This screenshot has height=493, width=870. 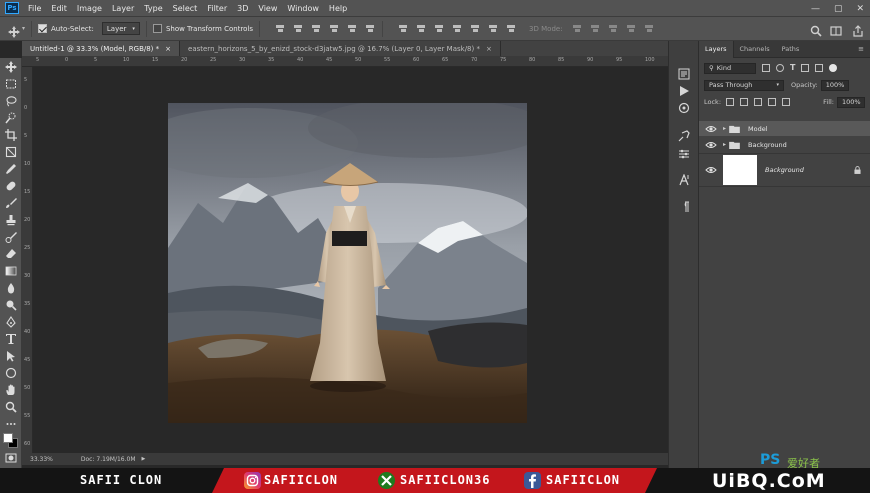 What do you see at coordinates (858, 29) in the screenshot?
I see `share-icon` at bounding box center [858, 29].